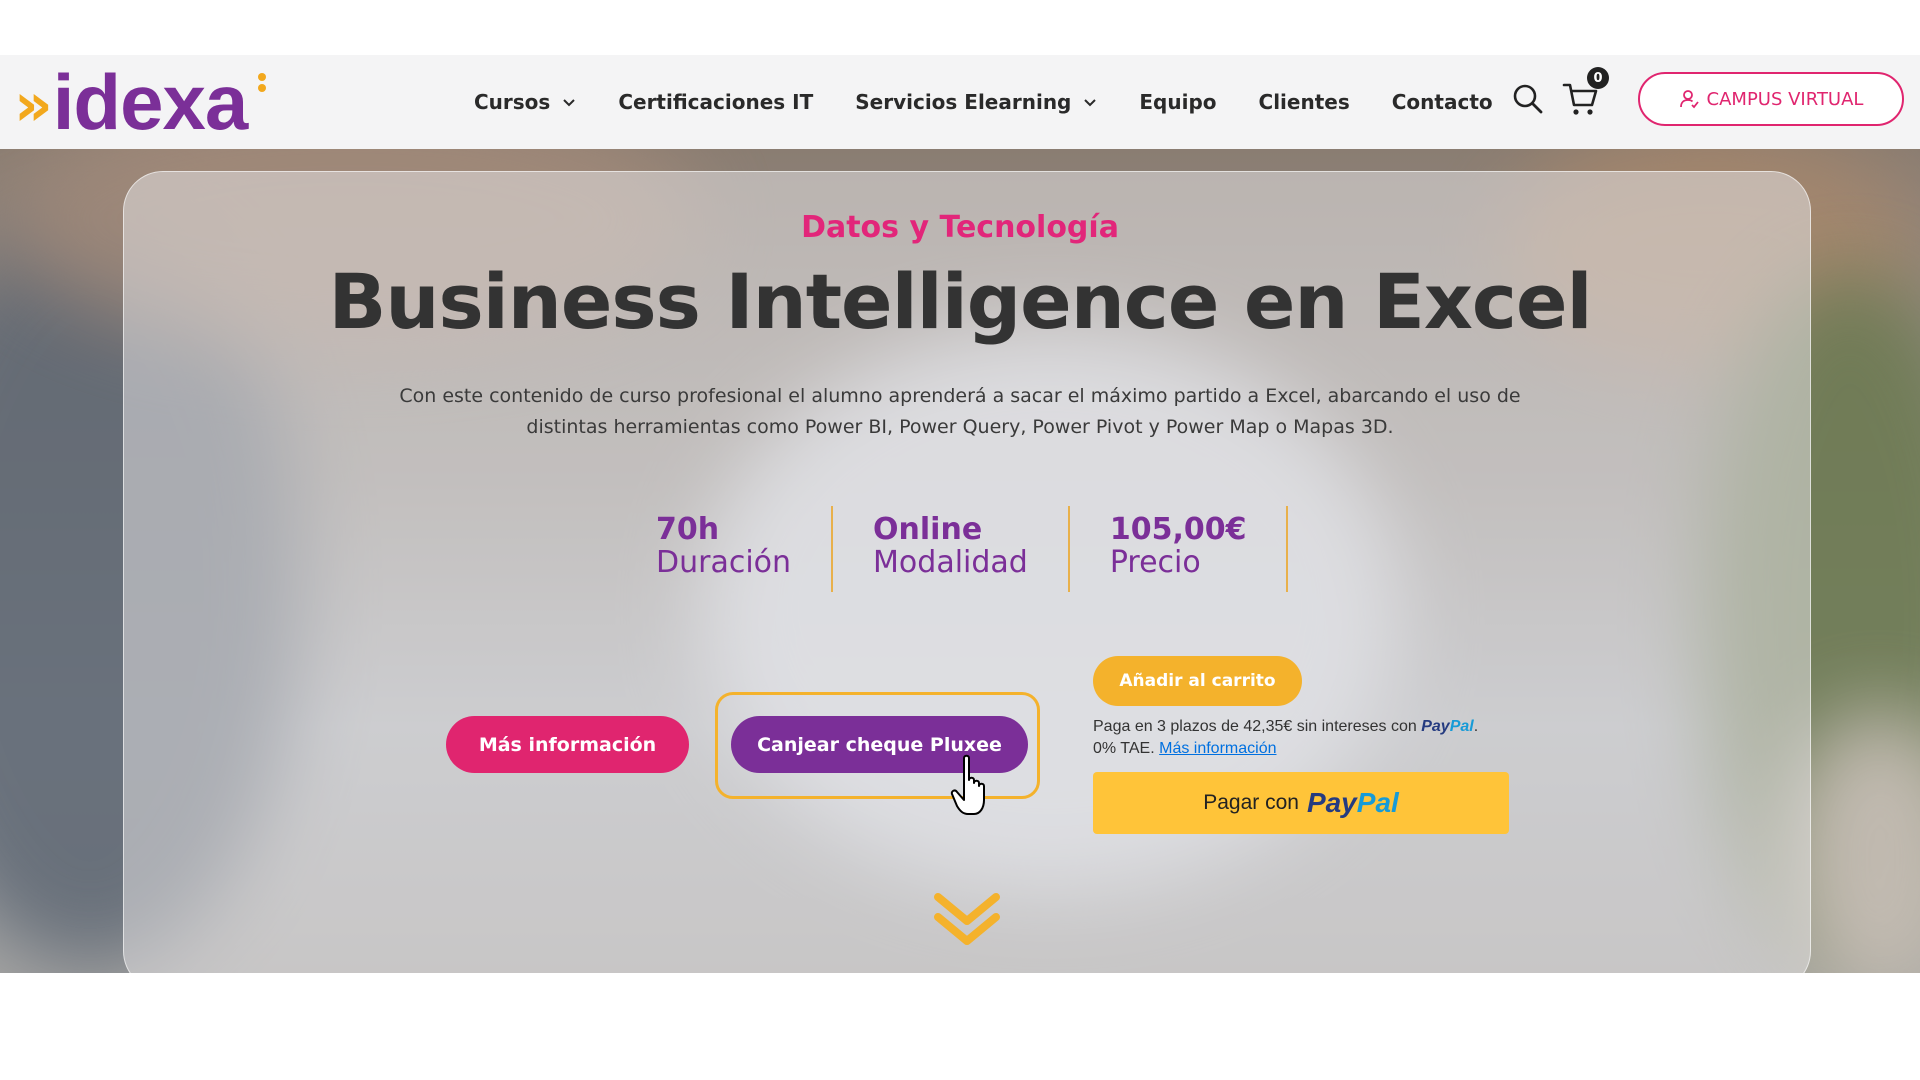  I want to click on nav-item-cursos: Cursos, so click(525, 102).